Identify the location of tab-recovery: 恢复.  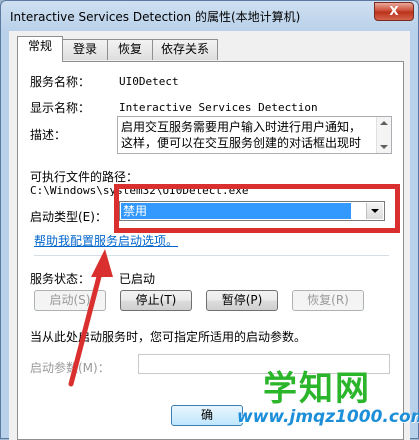
(130, 49).